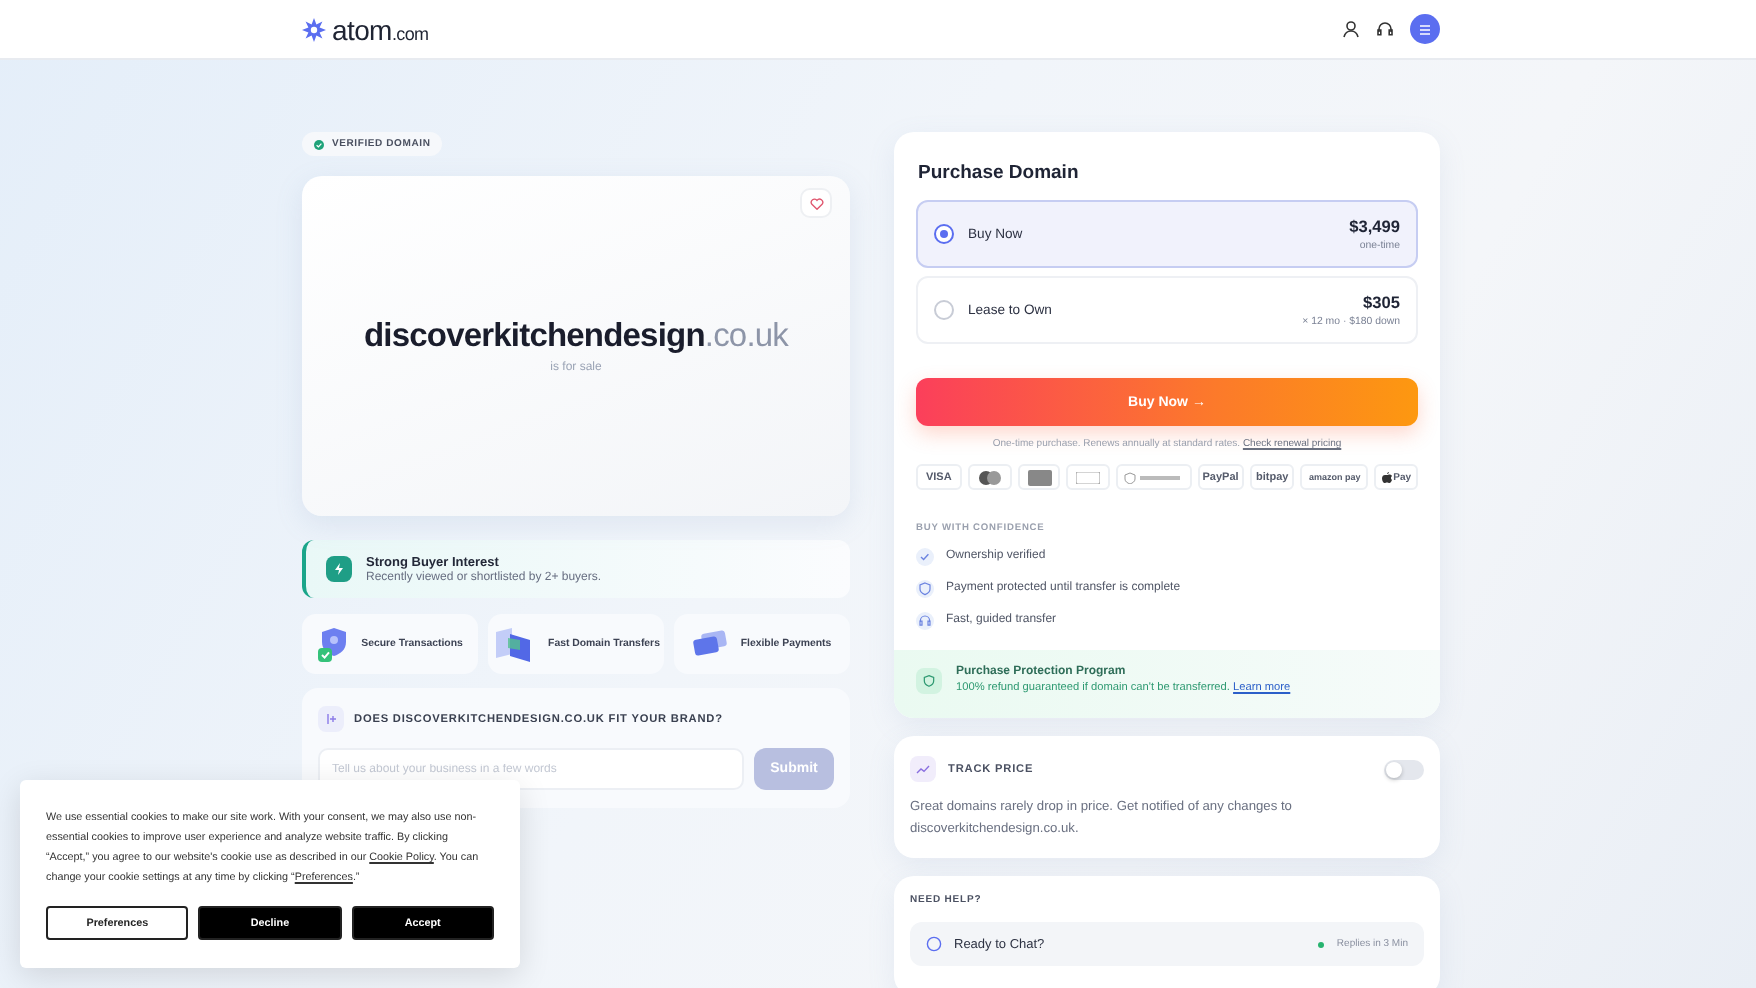 The image size is (1756, 988). Describe the element at coordinates (1351, 29) in the screenshot. I see `user-icon` at that location.